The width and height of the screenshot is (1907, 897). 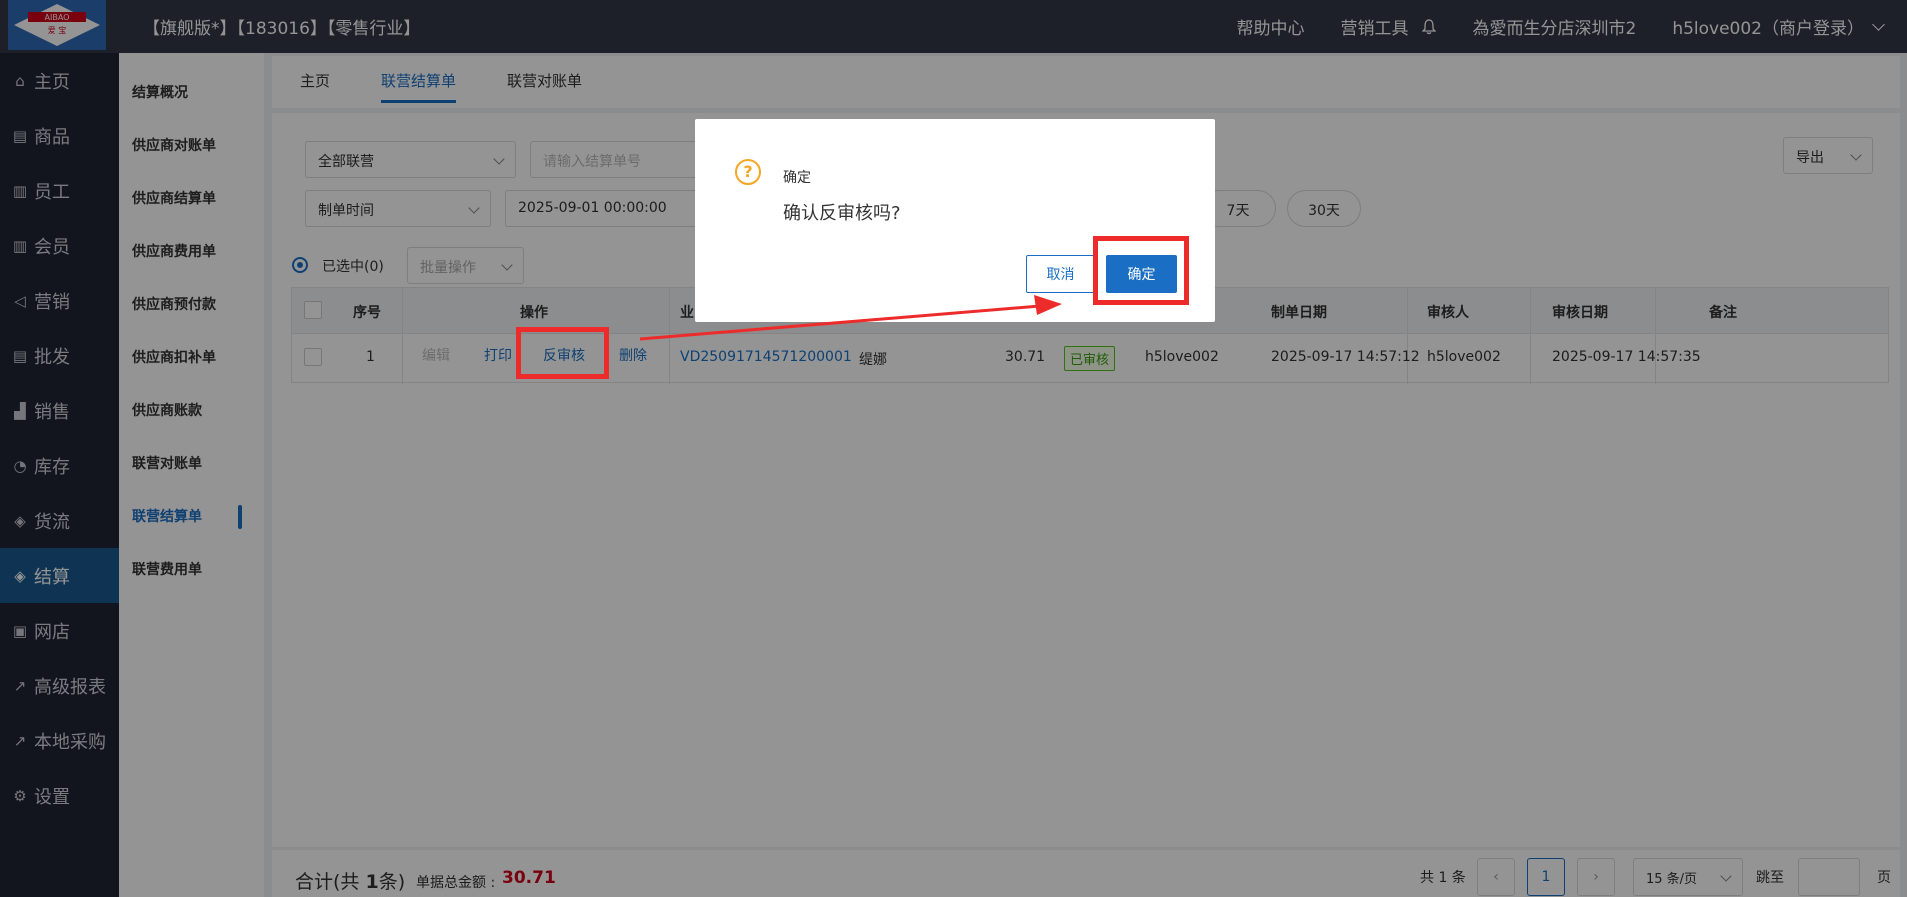 I want to click on annotation-arrow, so click(x=850, y=318).